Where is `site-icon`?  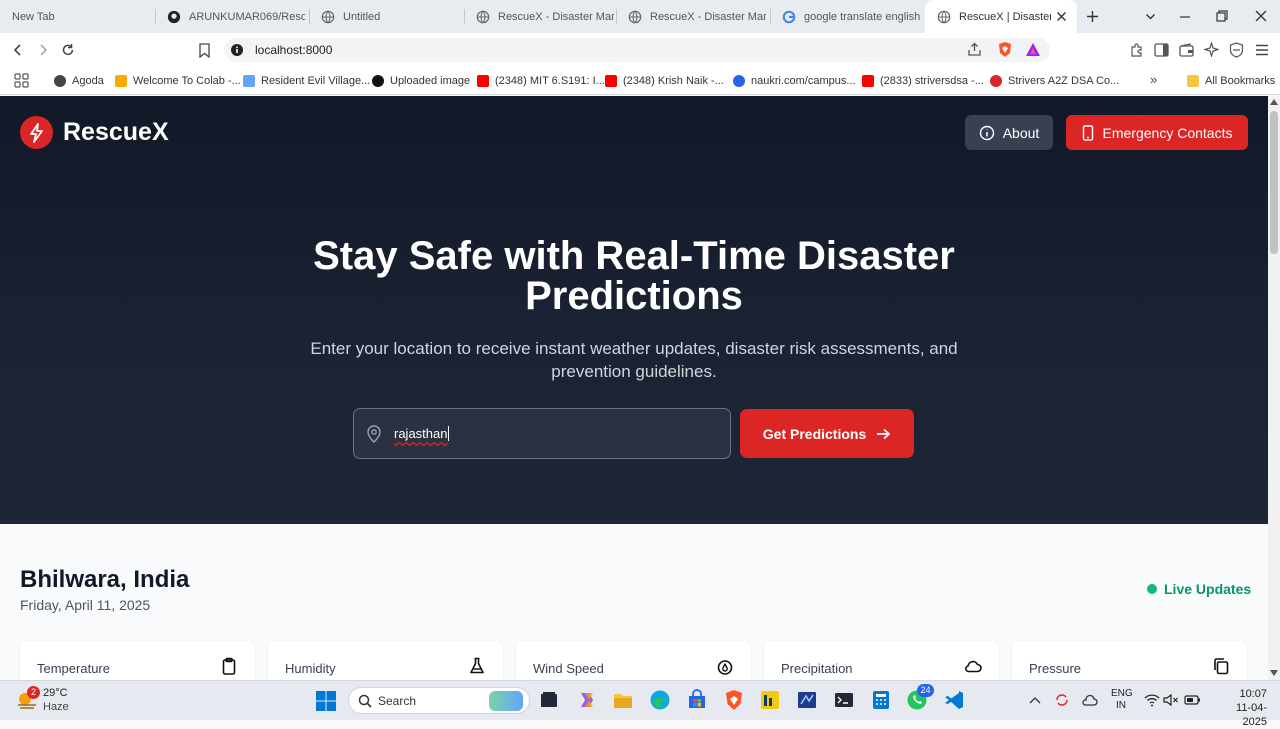 site-icon is located at coordinates (249, 81).